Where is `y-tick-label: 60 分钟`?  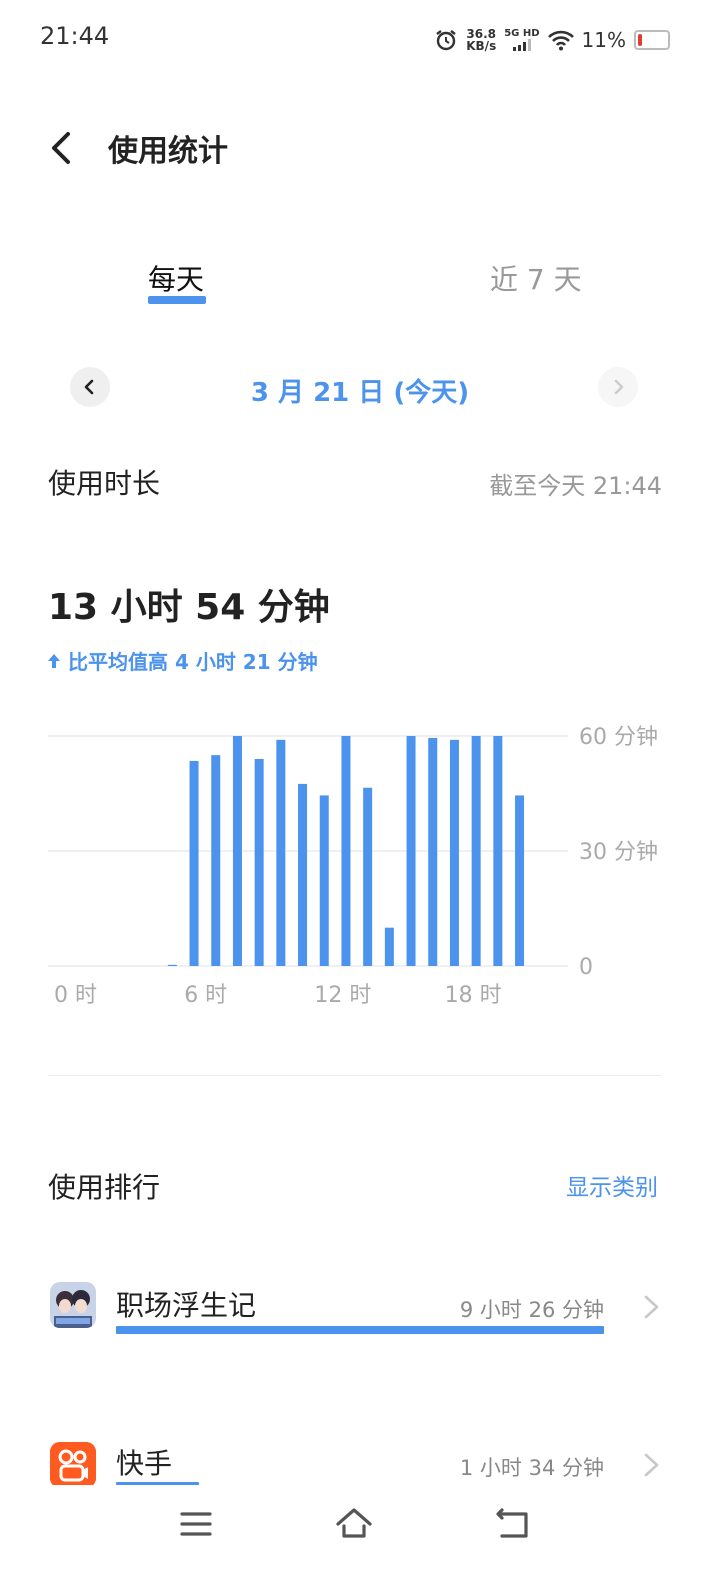 y-tick-label: 60 分钟 is located at coordinates (618, 737).